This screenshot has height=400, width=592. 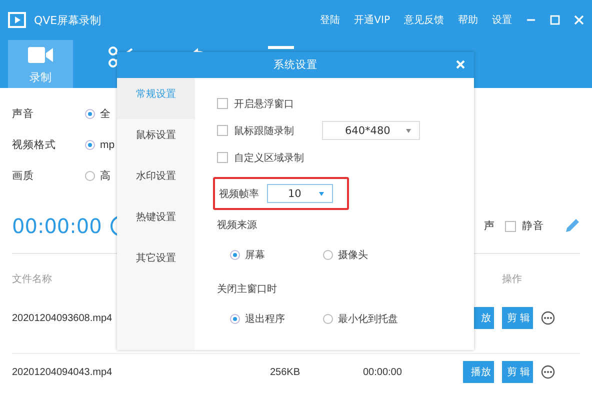 I want to click on audio-label: 声, so click(x=489, y=226).